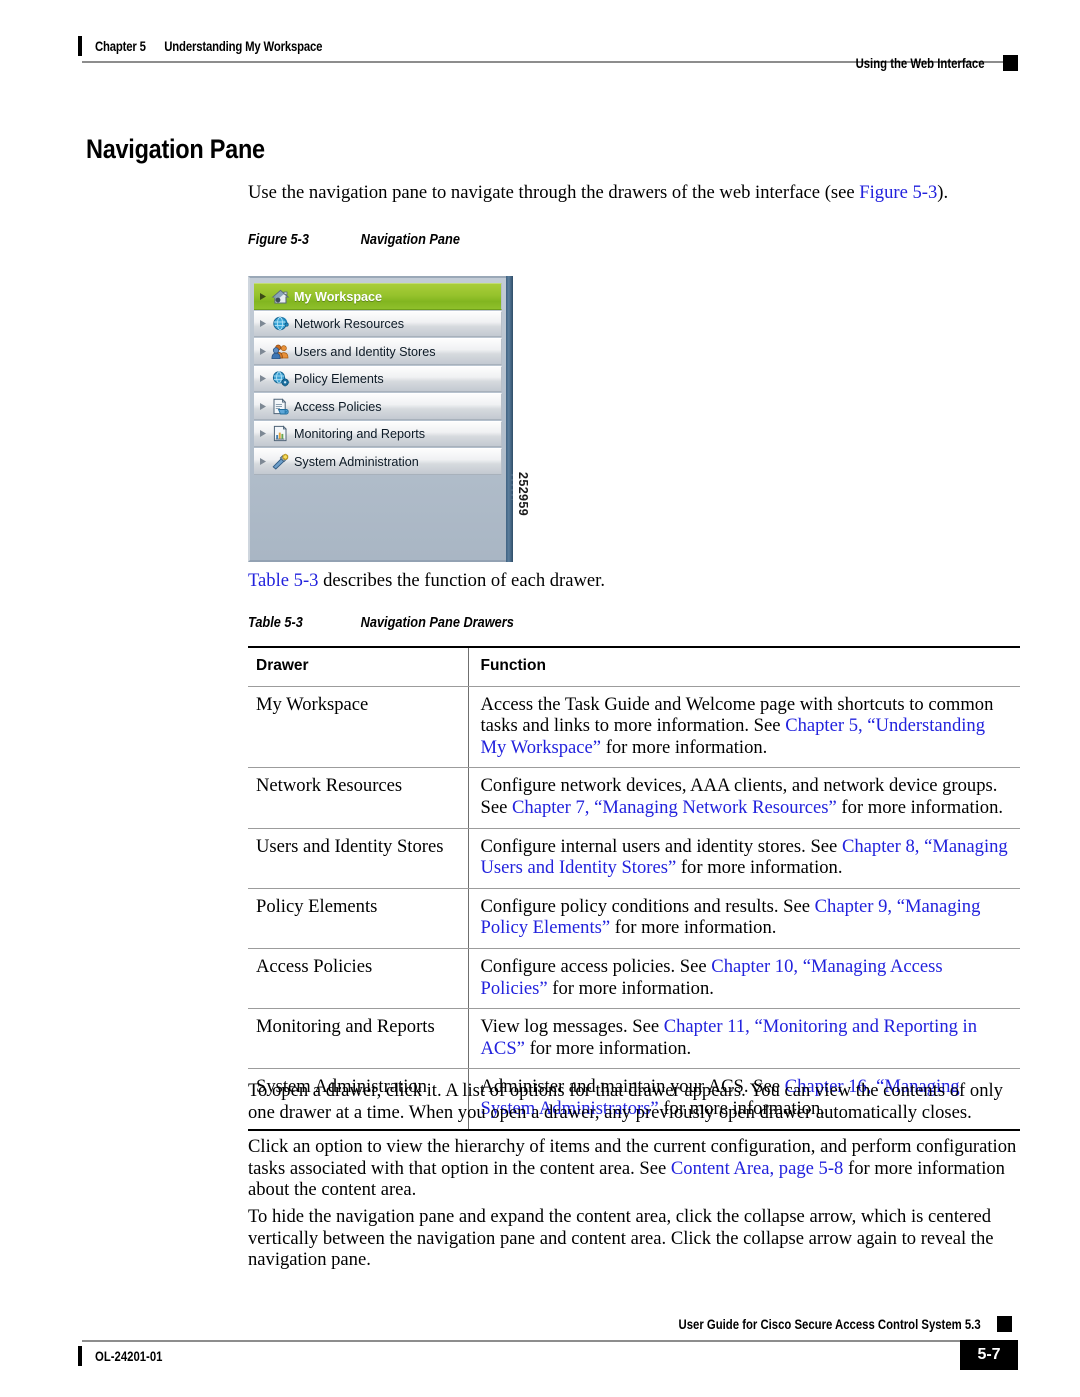  Describe the element at coordinates (280, 406) in the screenshot. I see `access-document-icon` at that location.